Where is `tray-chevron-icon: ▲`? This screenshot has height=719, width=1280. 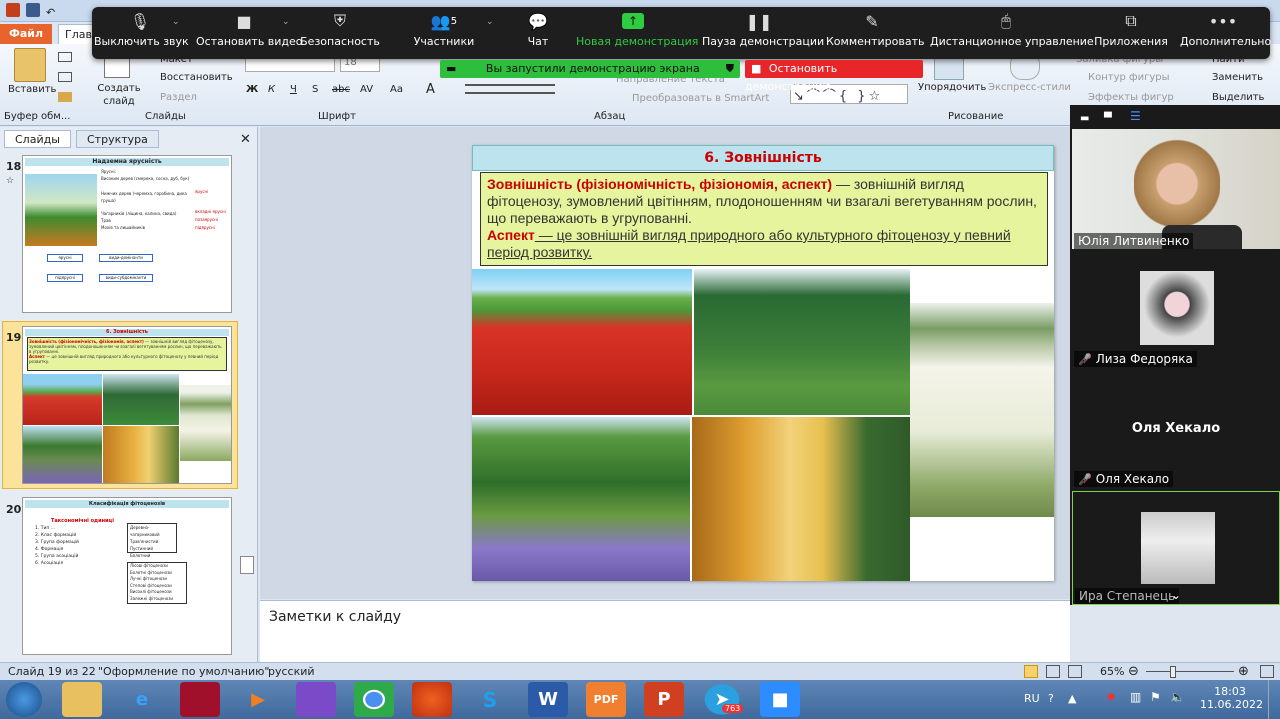 tray-chevron-icon: ▲ is located at coordinates (1072, 698).